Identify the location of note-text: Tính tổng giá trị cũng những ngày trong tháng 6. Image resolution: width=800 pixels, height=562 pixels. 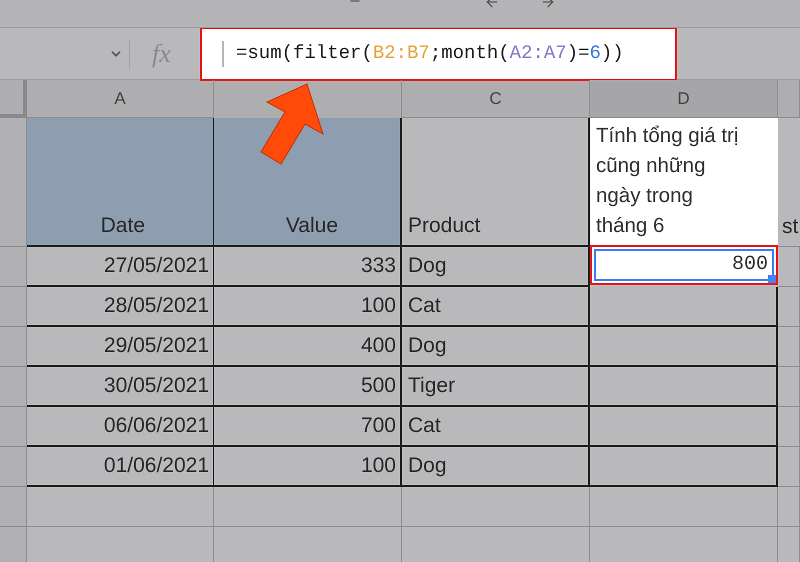
(668, 181).